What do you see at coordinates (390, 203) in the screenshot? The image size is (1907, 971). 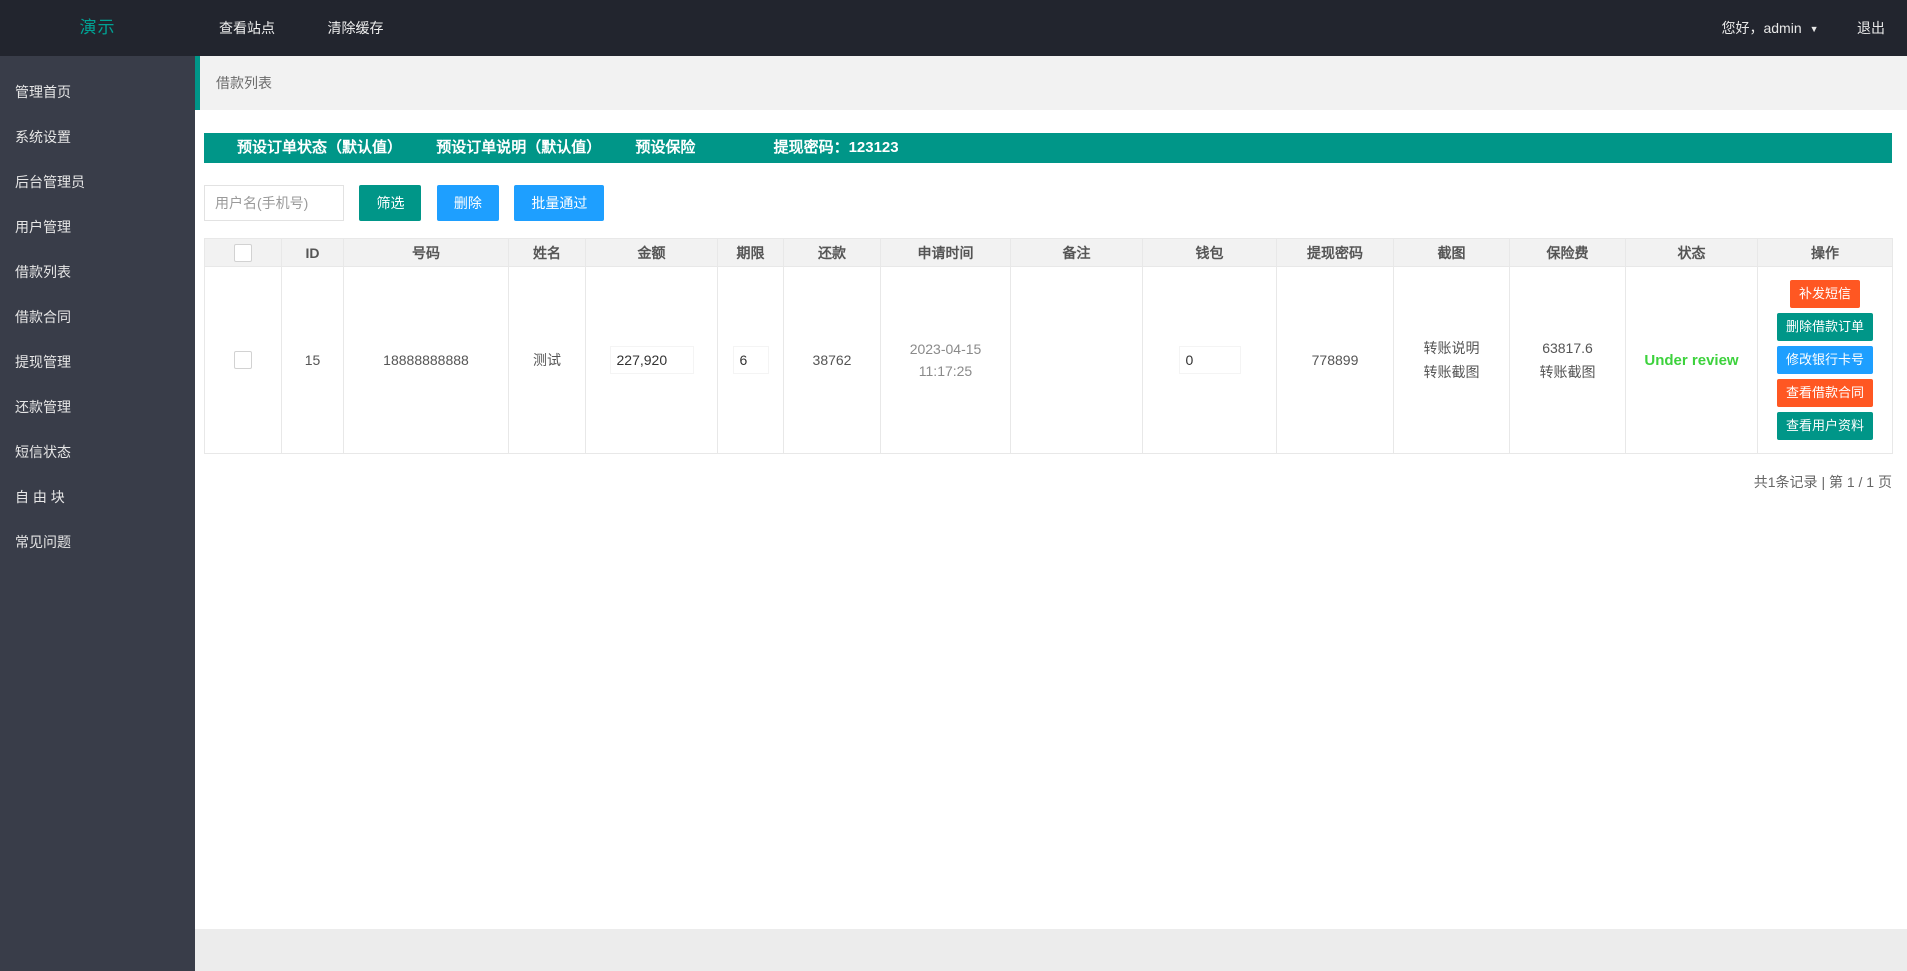 I see `filter-button: 筛选` at bounding box center [390, 203].